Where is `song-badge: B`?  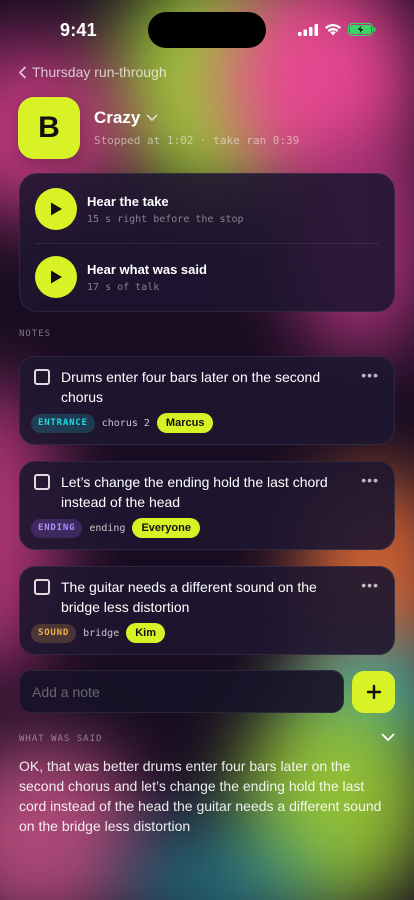 song-badge: B is located at coordinates (49, 128).